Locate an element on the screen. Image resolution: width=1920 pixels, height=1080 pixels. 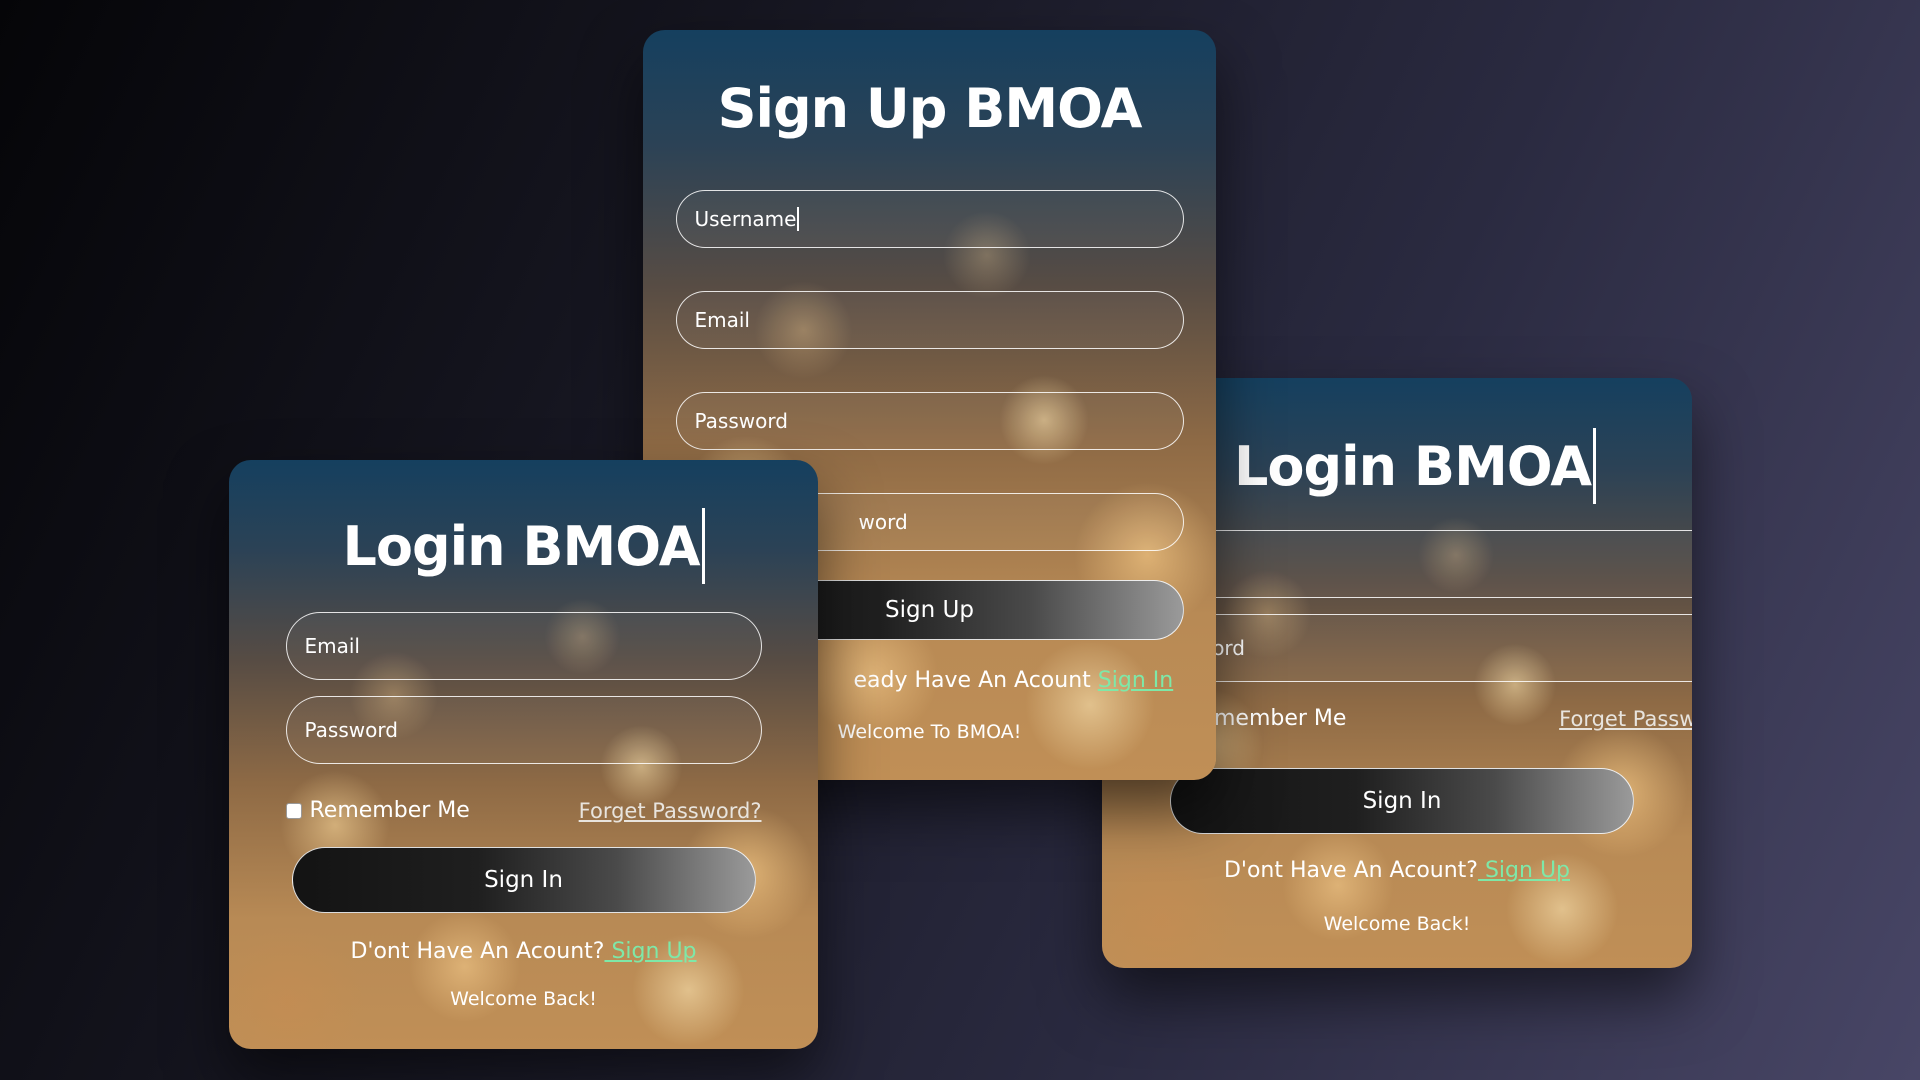
login-left-no-account-line: D'ont Have An Acount? Sign Up is located at coordinates (523, 951).